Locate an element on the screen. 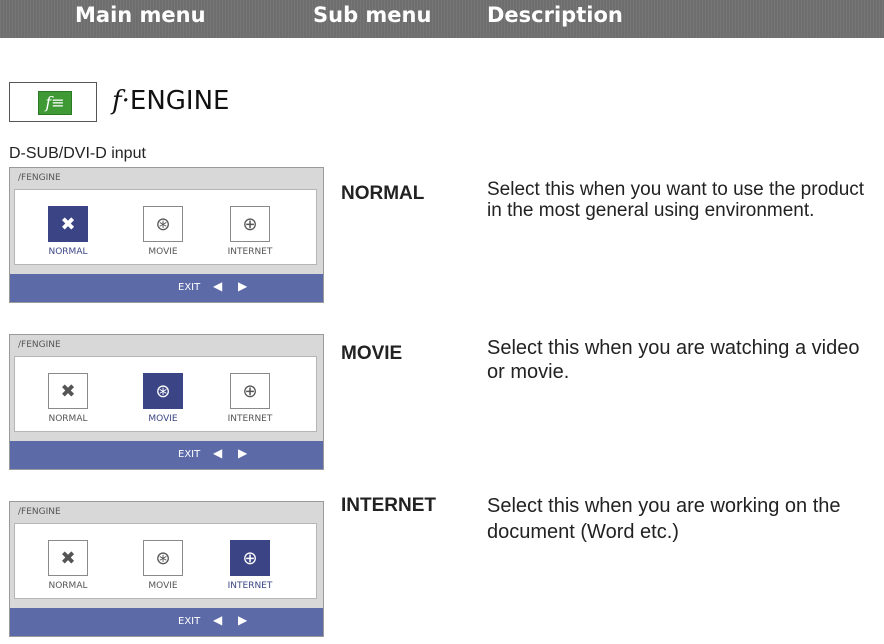 The image size is (884, 644). fengine-icon: f≡ is located at coordinates (55, 103).